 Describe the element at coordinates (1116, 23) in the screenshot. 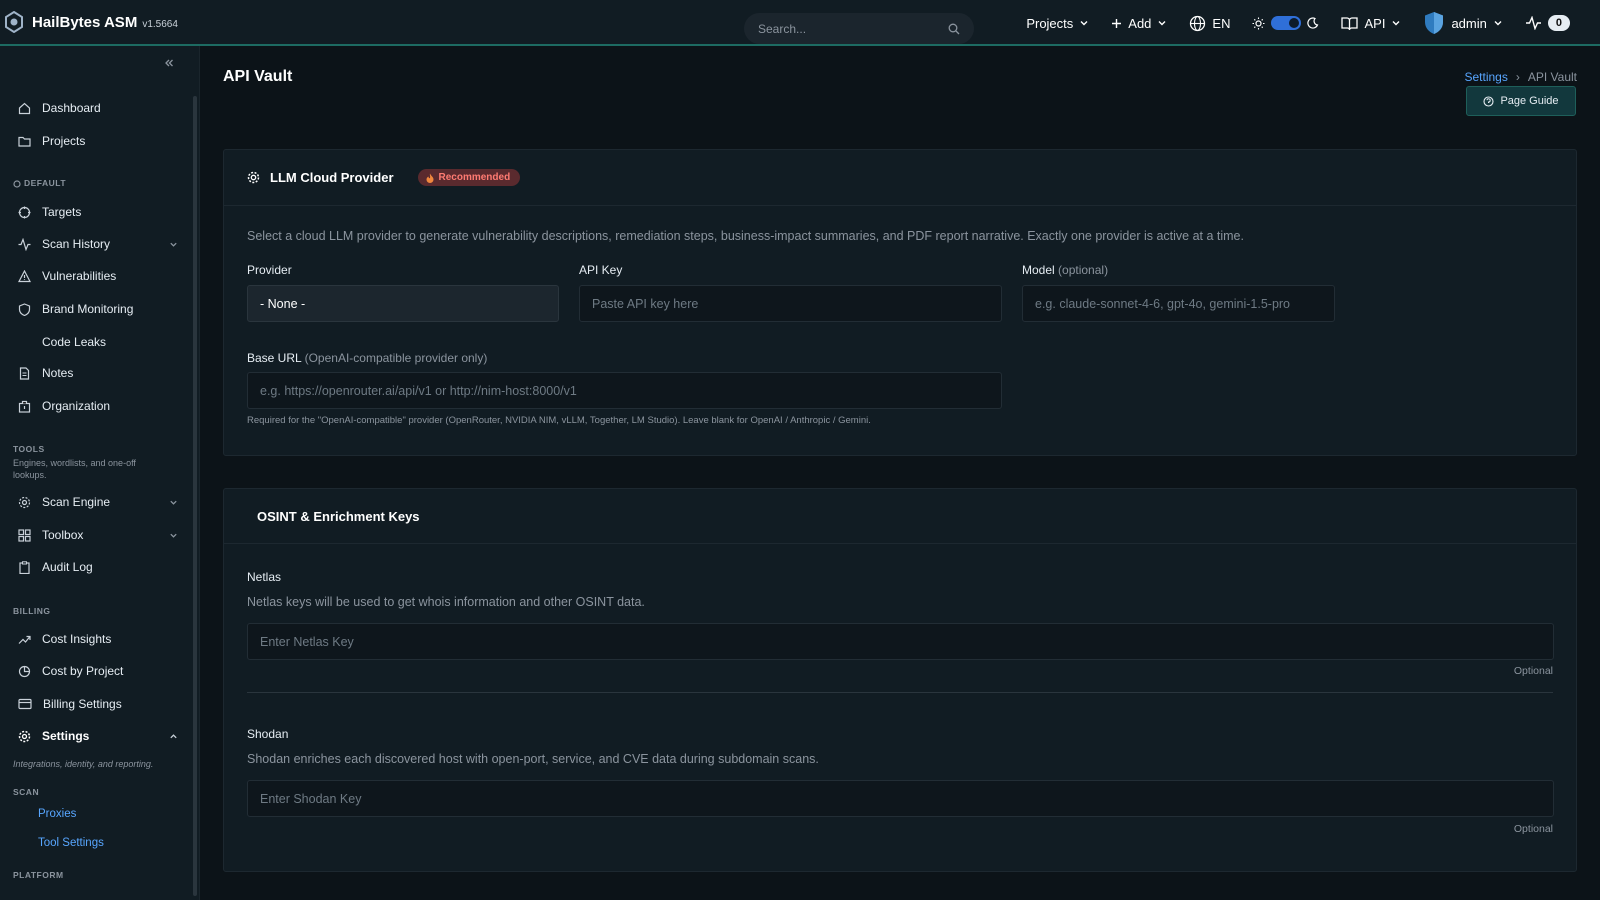

I see `plus-icon` at that location.